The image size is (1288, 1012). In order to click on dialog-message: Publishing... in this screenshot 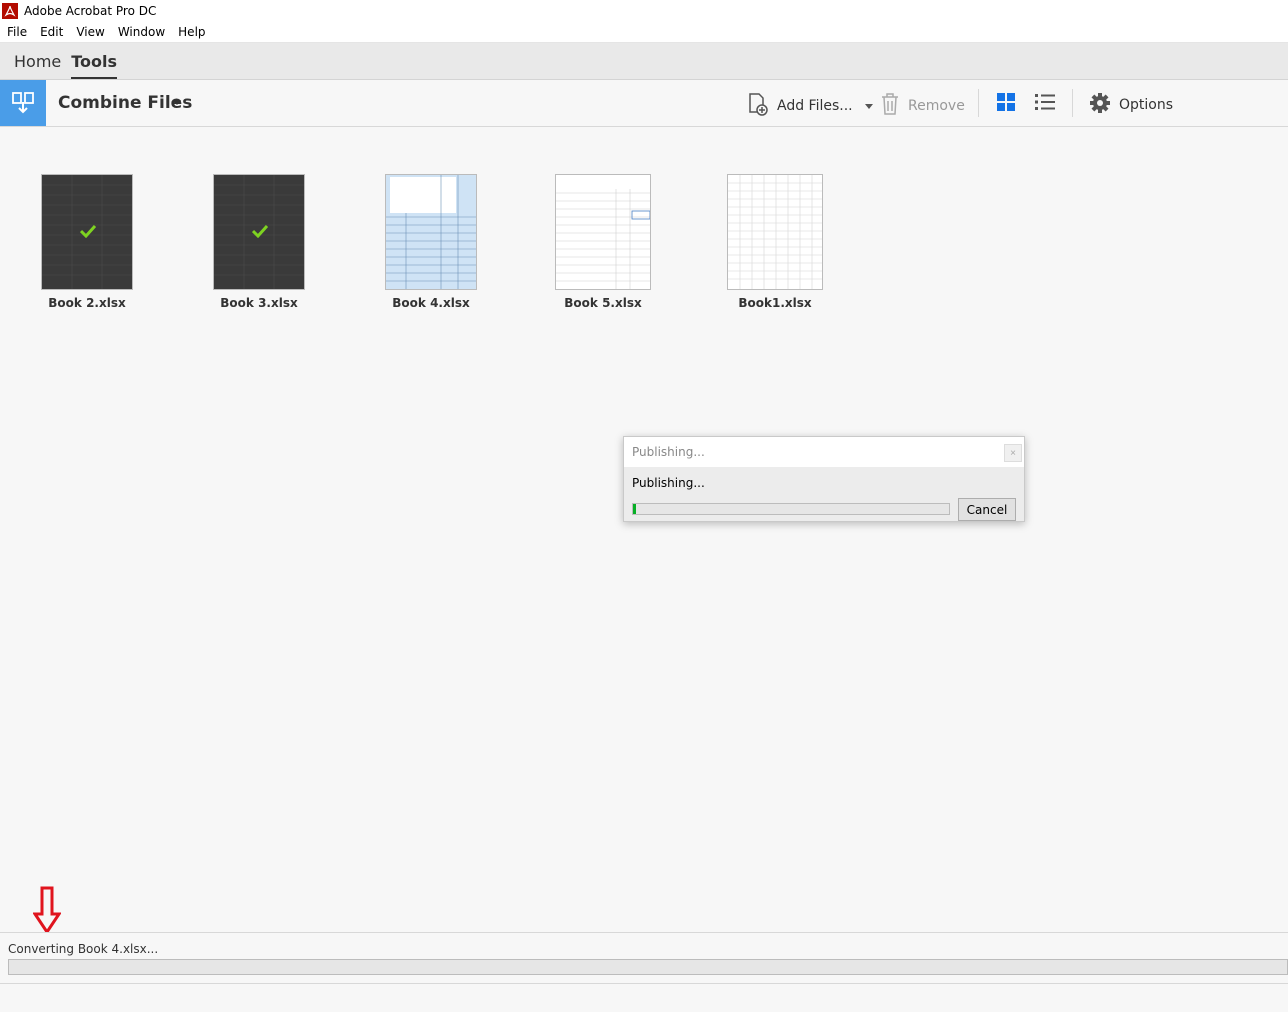, I will do `click(668, 483)`.